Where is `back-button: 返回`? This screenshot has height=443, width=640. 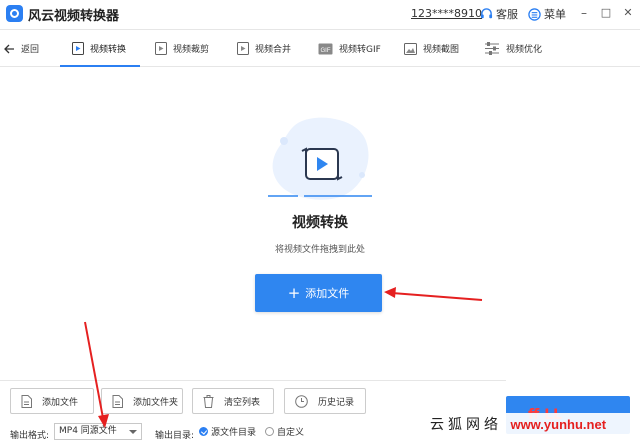 back-button: 返回 is located at coordinates (21, 48).